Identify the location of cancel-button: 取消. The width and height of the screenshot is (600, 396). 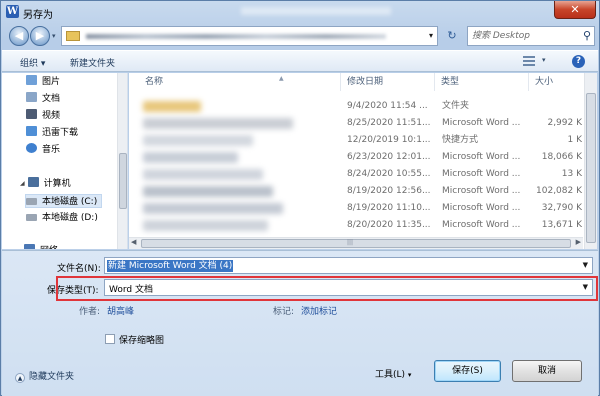
(547, 371).